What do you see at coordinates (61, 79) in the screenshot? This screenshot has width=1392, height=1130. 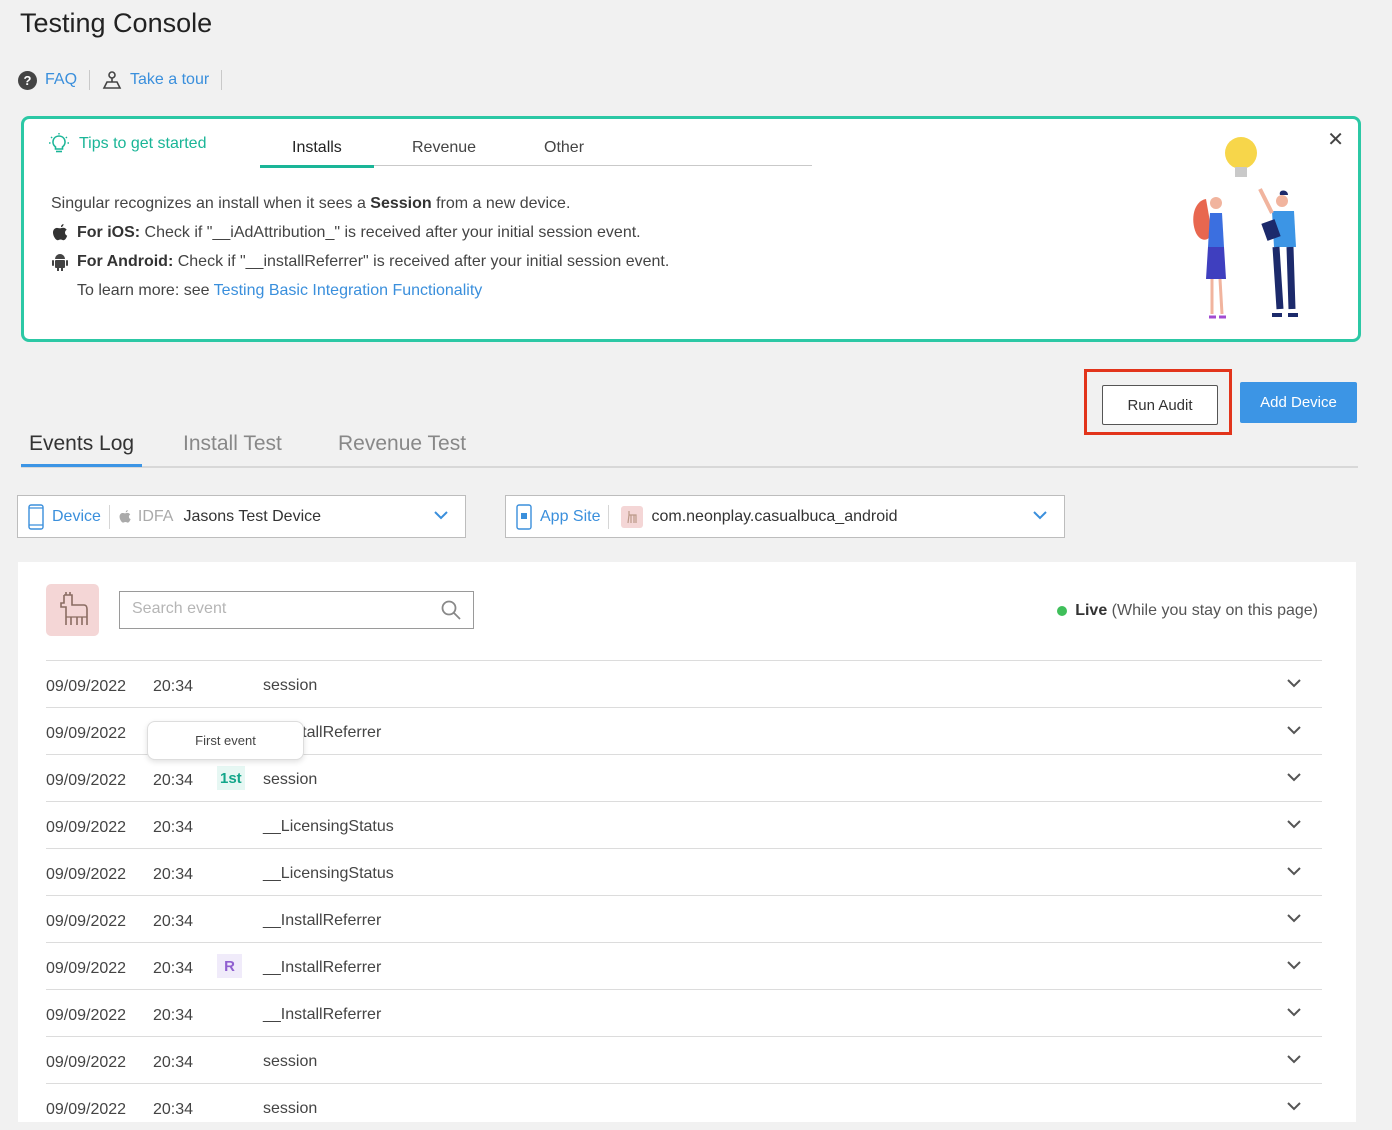 I see `faq-label: FAQ` at bounding box center [61, 79].